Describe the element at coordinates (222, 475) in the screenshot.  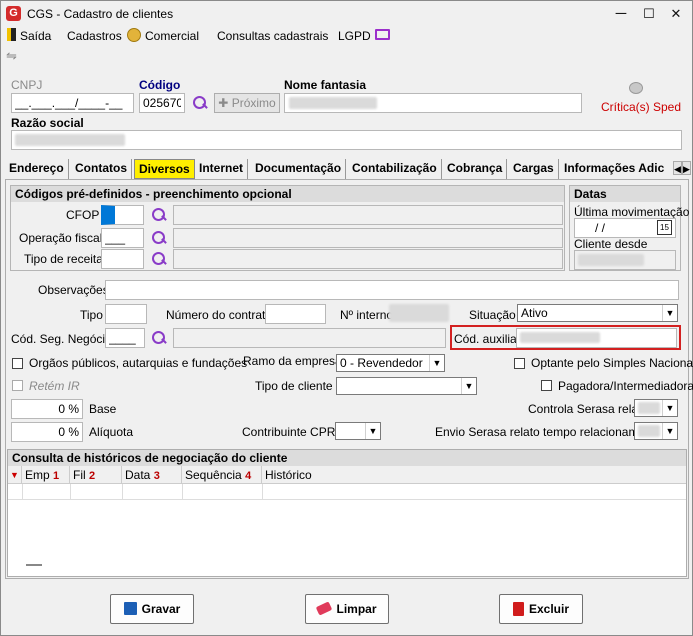
I see `col-sequencia: Sequência 4` at that location.